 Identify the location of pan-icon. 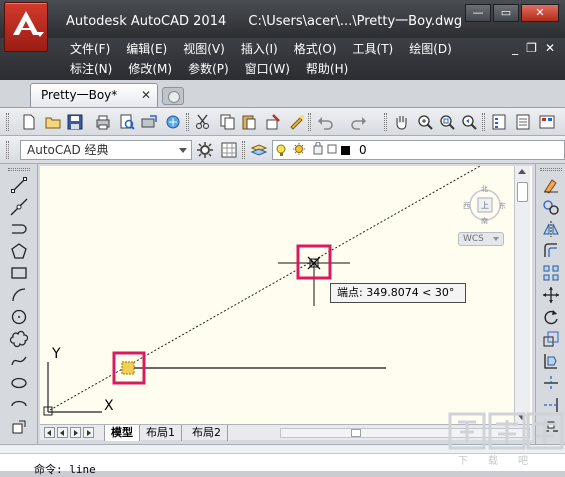
(401, 122).